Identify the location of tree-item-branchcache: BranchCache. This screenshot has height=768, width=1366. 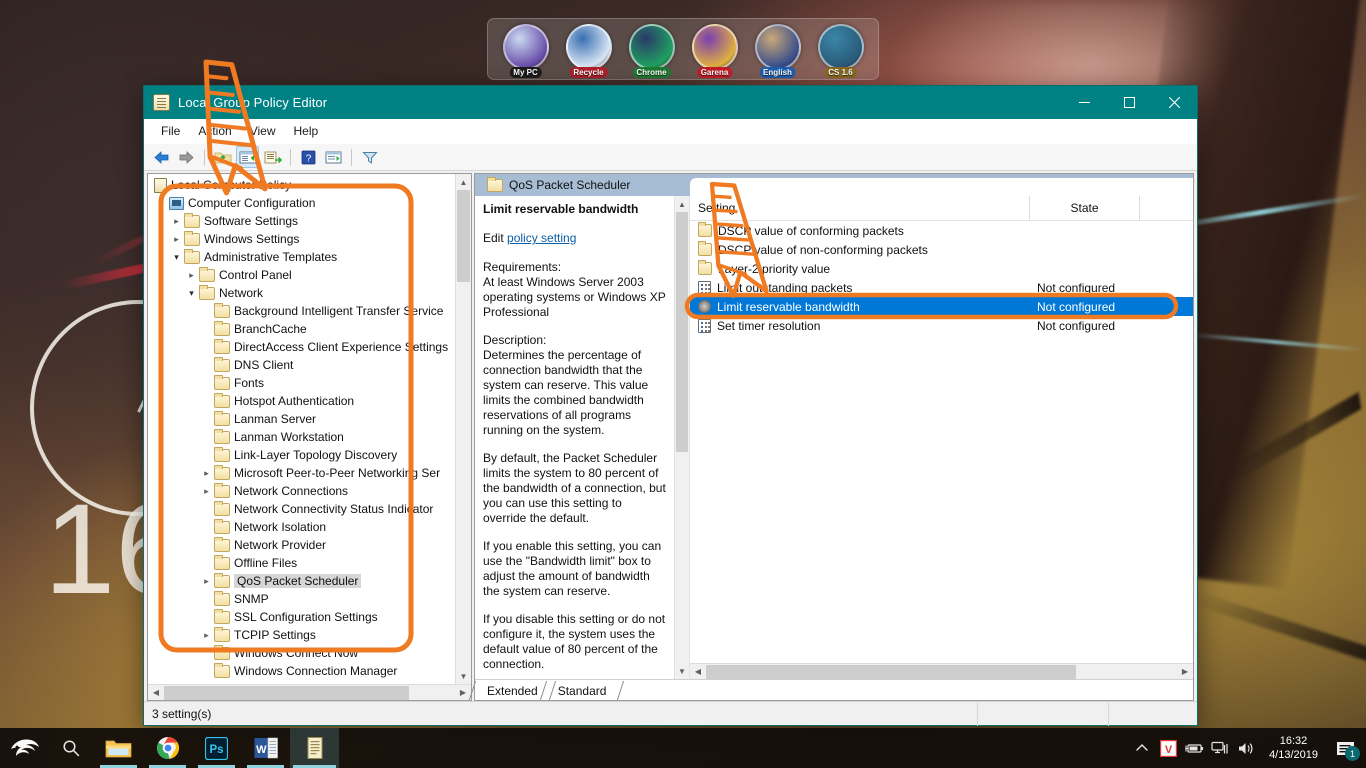
(301, 329).